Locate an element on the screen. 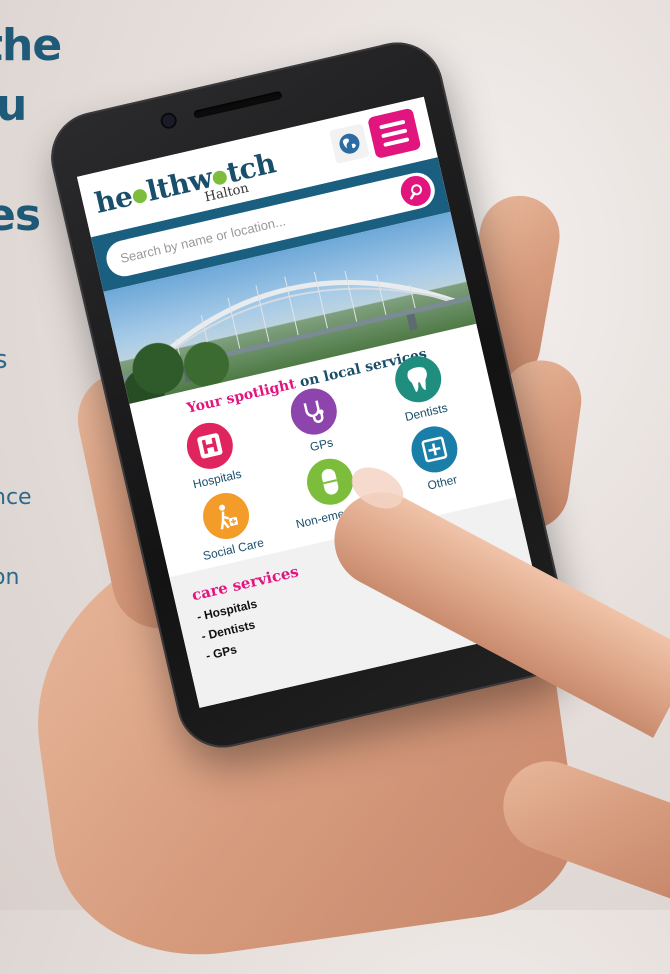  tooth-icon is located at coordinates (418, 379).